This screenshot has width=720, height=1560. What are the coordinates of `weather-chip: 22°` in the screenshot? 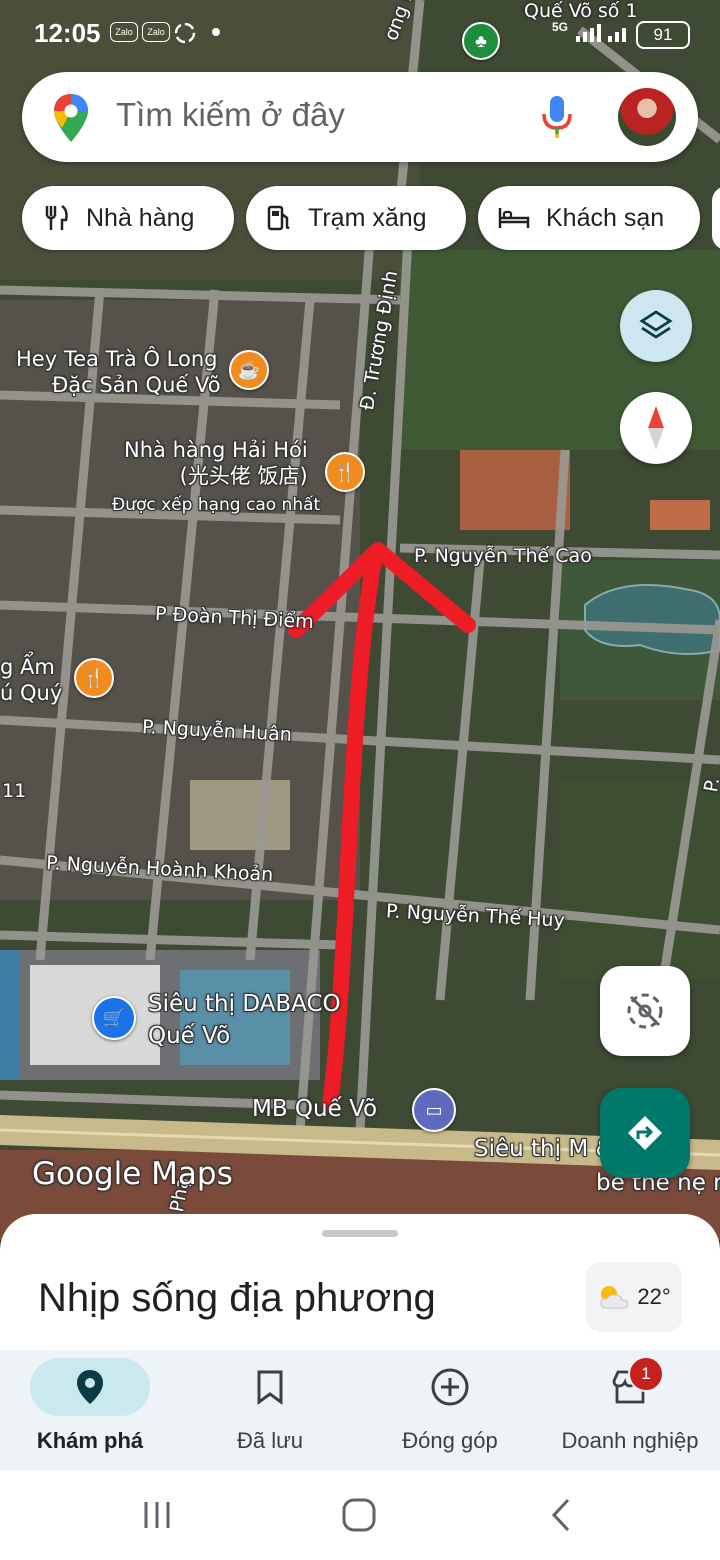 It's located at (634, 1297).